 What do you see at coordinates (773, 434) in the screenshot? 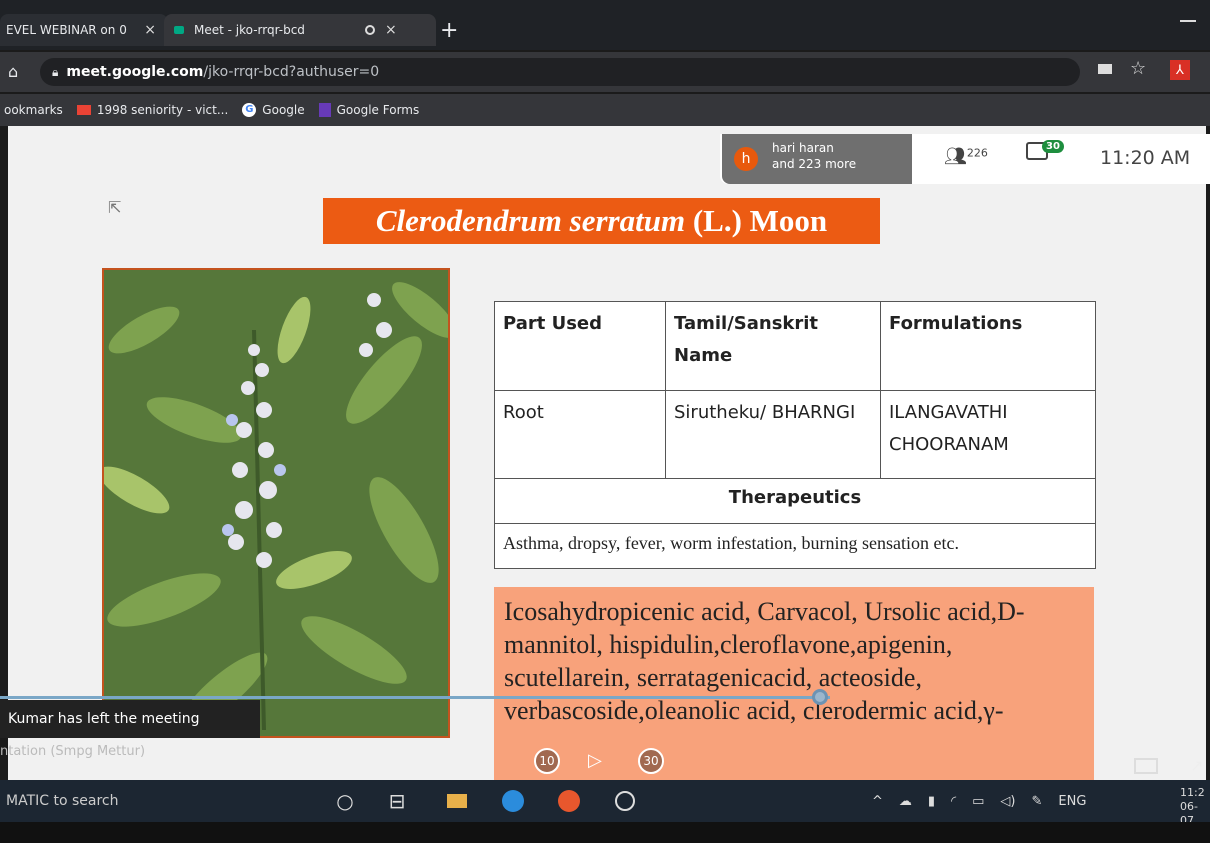
I see `cell-name: Sirutheku/ BHARNGI` at bounding box center [773, 434].